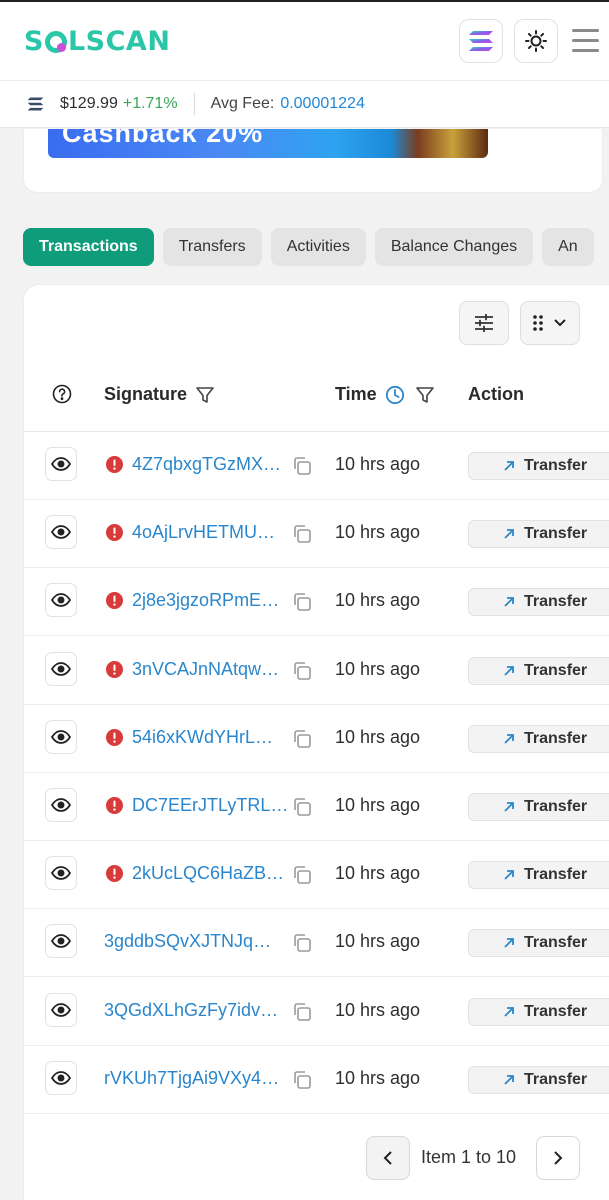 Image resolution: width=609 pixels, height=1200 pixels. Describe the element at coordinates (316, 807) in the screenshot. I see `table-row: DC7EErJTLyTRL… 10 hrs ago Transfer` at that location.